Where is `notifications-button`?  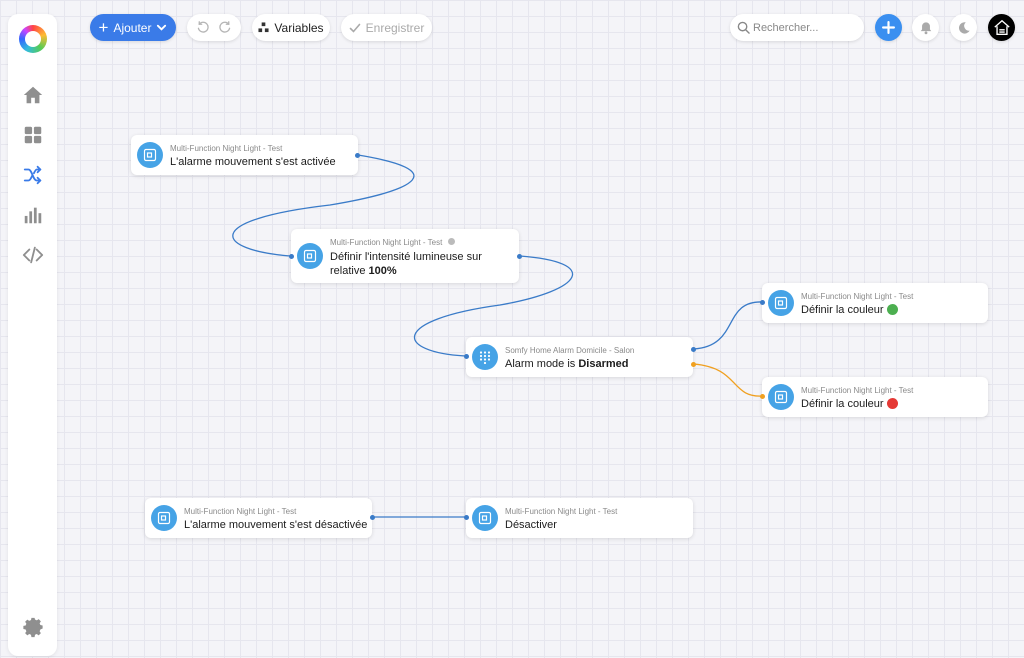 notifications-button is located at coordinates (925, 27).